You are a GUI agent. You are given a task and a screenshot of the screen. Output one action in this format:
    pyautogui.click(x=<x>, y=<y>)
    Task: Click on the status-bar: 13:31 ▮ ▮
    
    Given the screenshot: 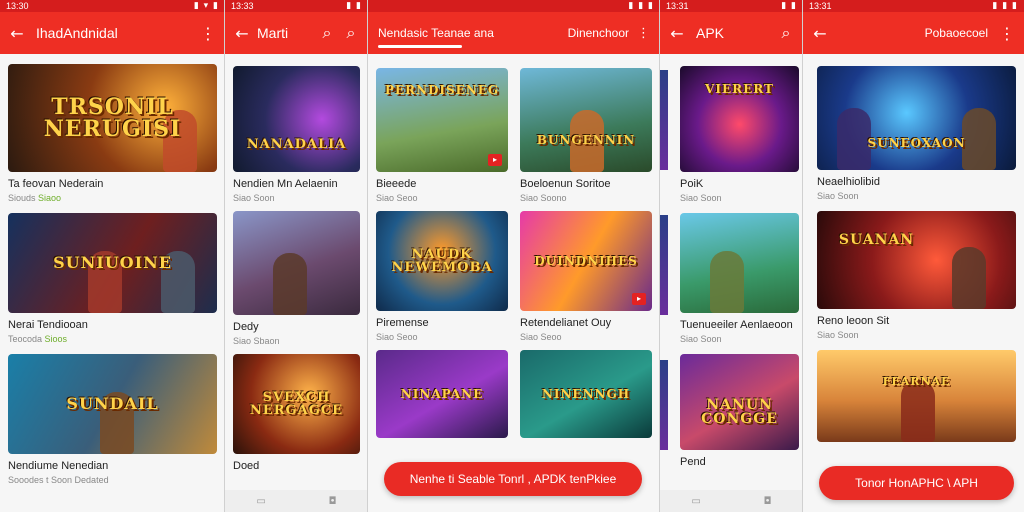 What is the action you would take?
    pyautogui.click(x=731, y=6)
    